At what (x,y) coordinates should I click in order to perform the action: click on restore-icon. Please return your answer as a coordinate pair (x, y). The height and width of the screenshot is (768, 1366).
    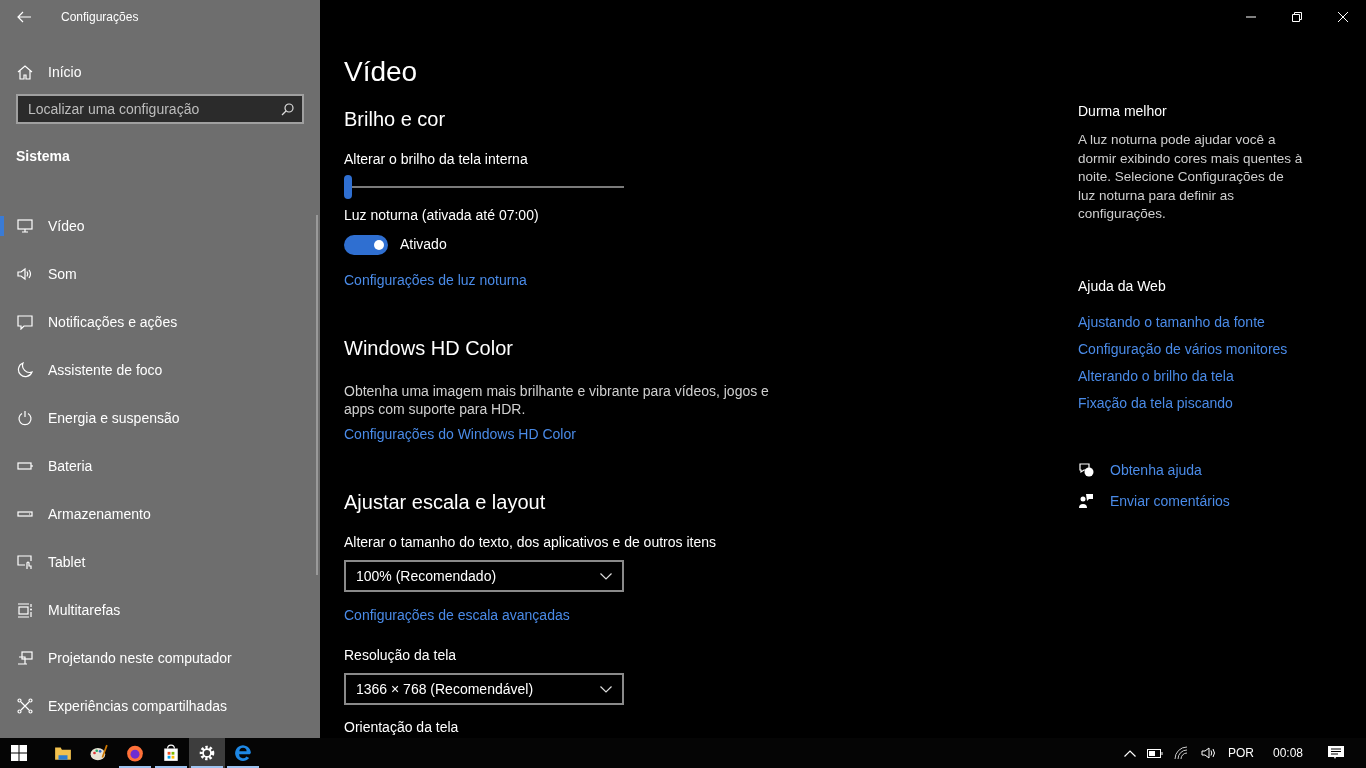
    Looking at the image, I should click on (1297, 17).